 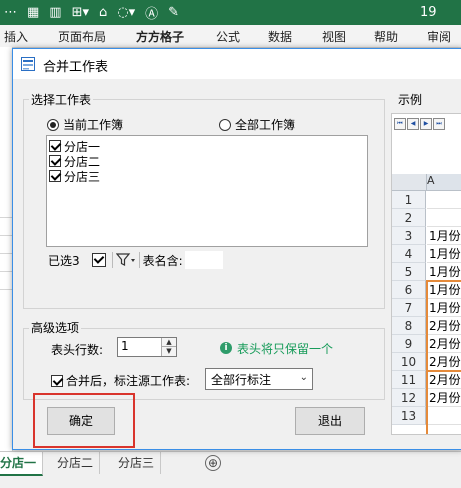 I want to click on mark-source-option: 合并后，标注源工作表:, so click(x=120, y=380).